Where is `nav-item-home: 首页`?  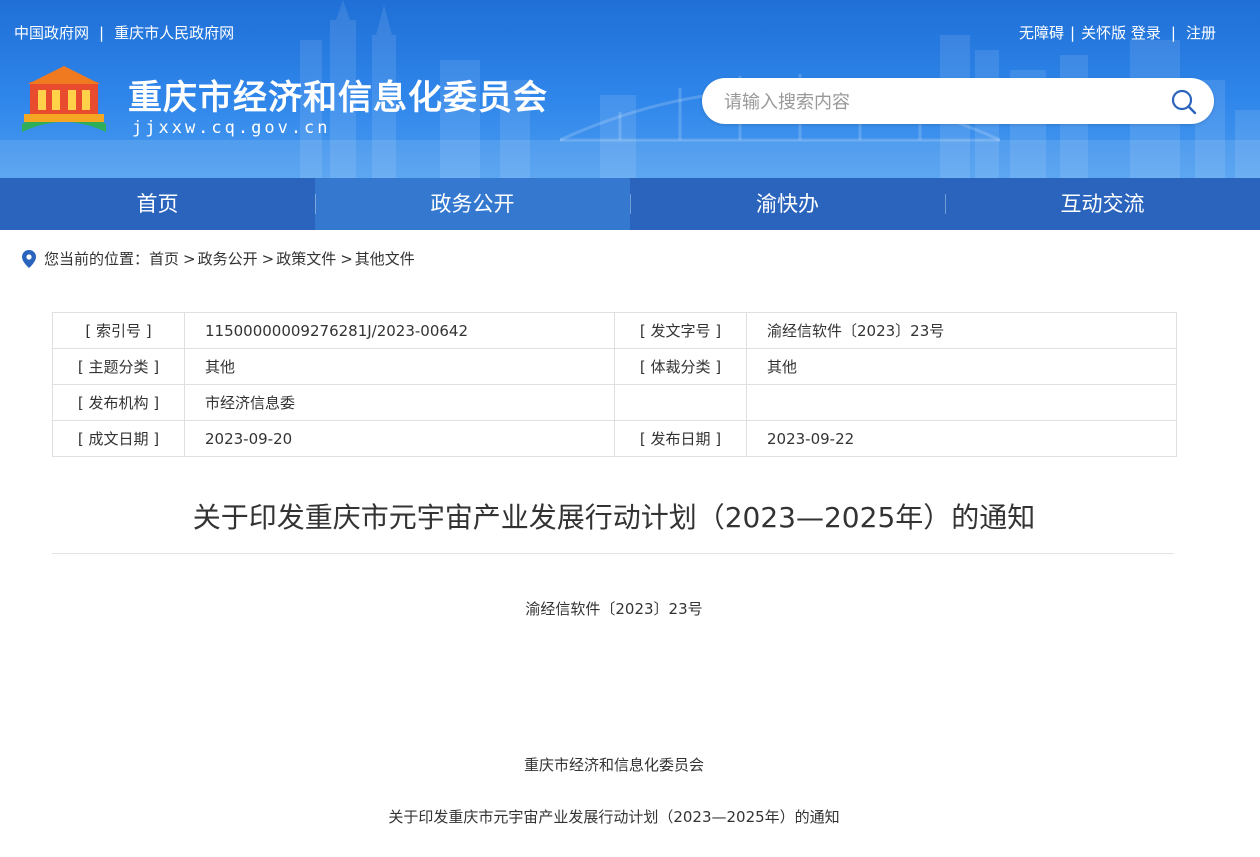 nav-item-home: 首页 is located at coordinates (157, 204).